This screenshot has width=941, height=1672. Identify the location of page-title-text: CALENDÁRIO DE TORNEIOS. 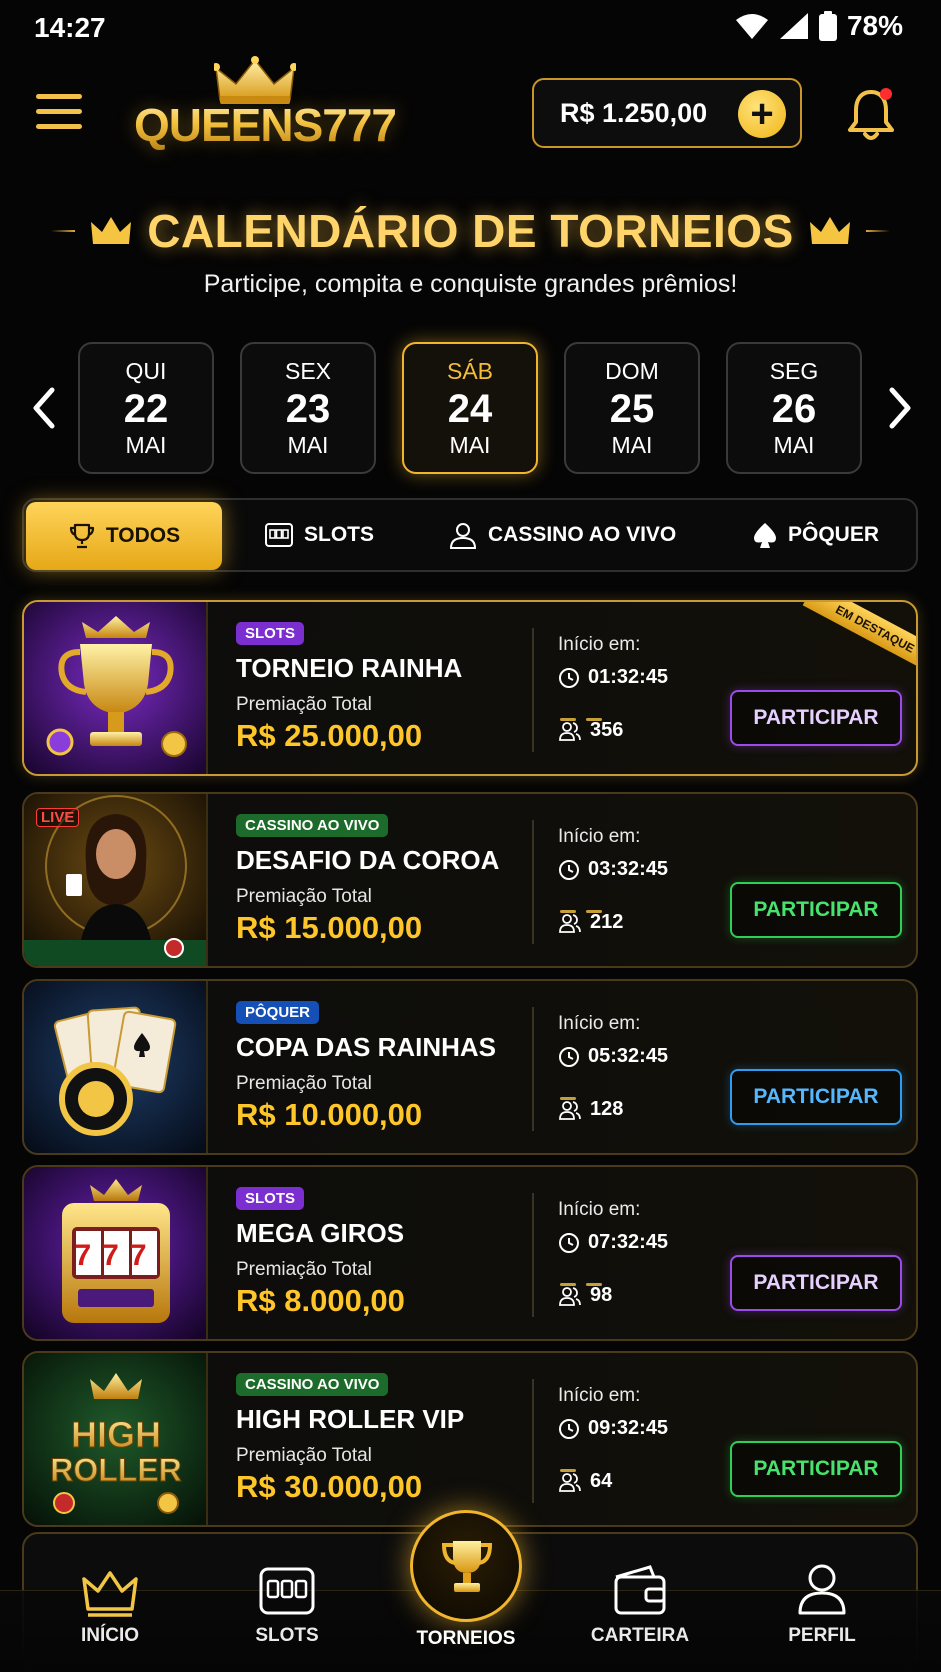
(470, 231).